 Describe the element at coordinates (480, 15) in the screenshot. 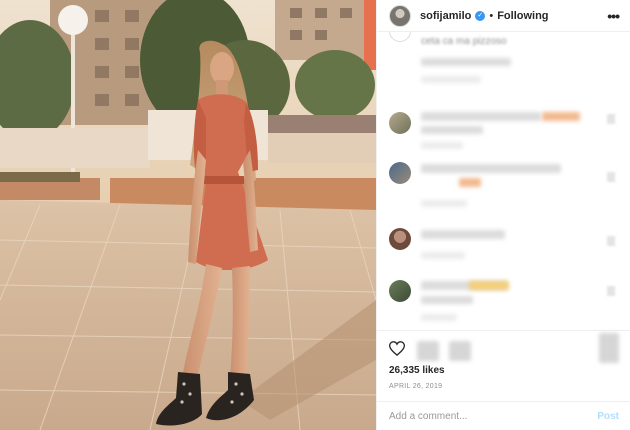

I see `verified-badge-icon: ✓` at that location.